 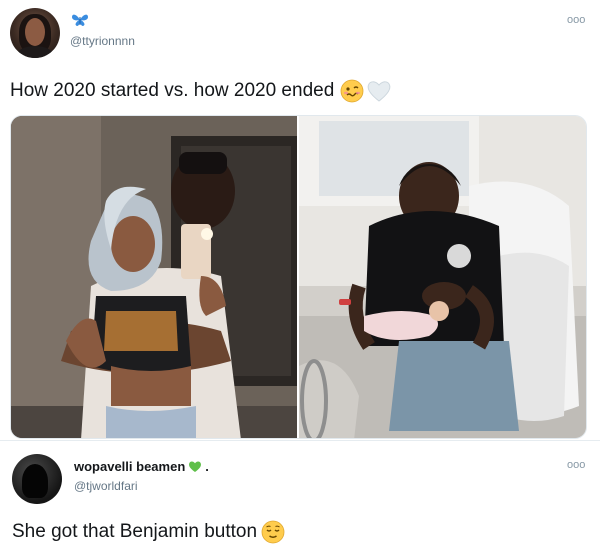 What do you see at coordinates (172, 90) in the screenshot?
I see `tweet-text: How 2020 started vs. how 2020 ended` at bounding box center [172, 90].